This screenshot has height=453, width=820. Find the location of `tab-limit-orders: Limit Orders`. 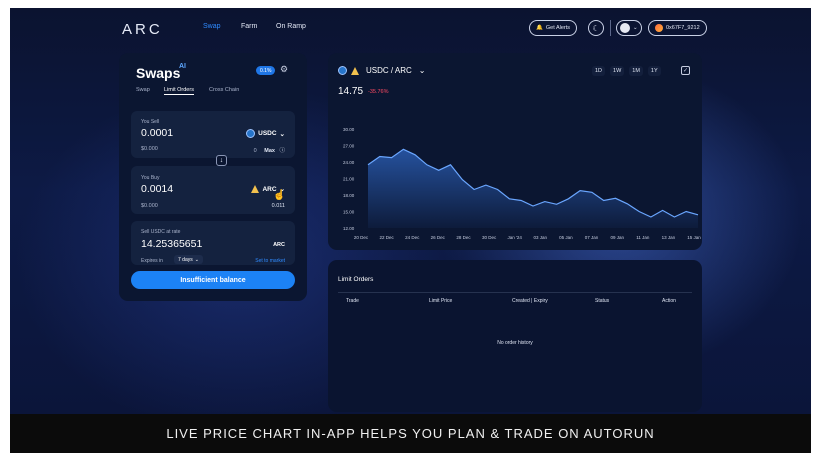

tab-limit-orders: Limit Orders is located at coordinates (179, 91).